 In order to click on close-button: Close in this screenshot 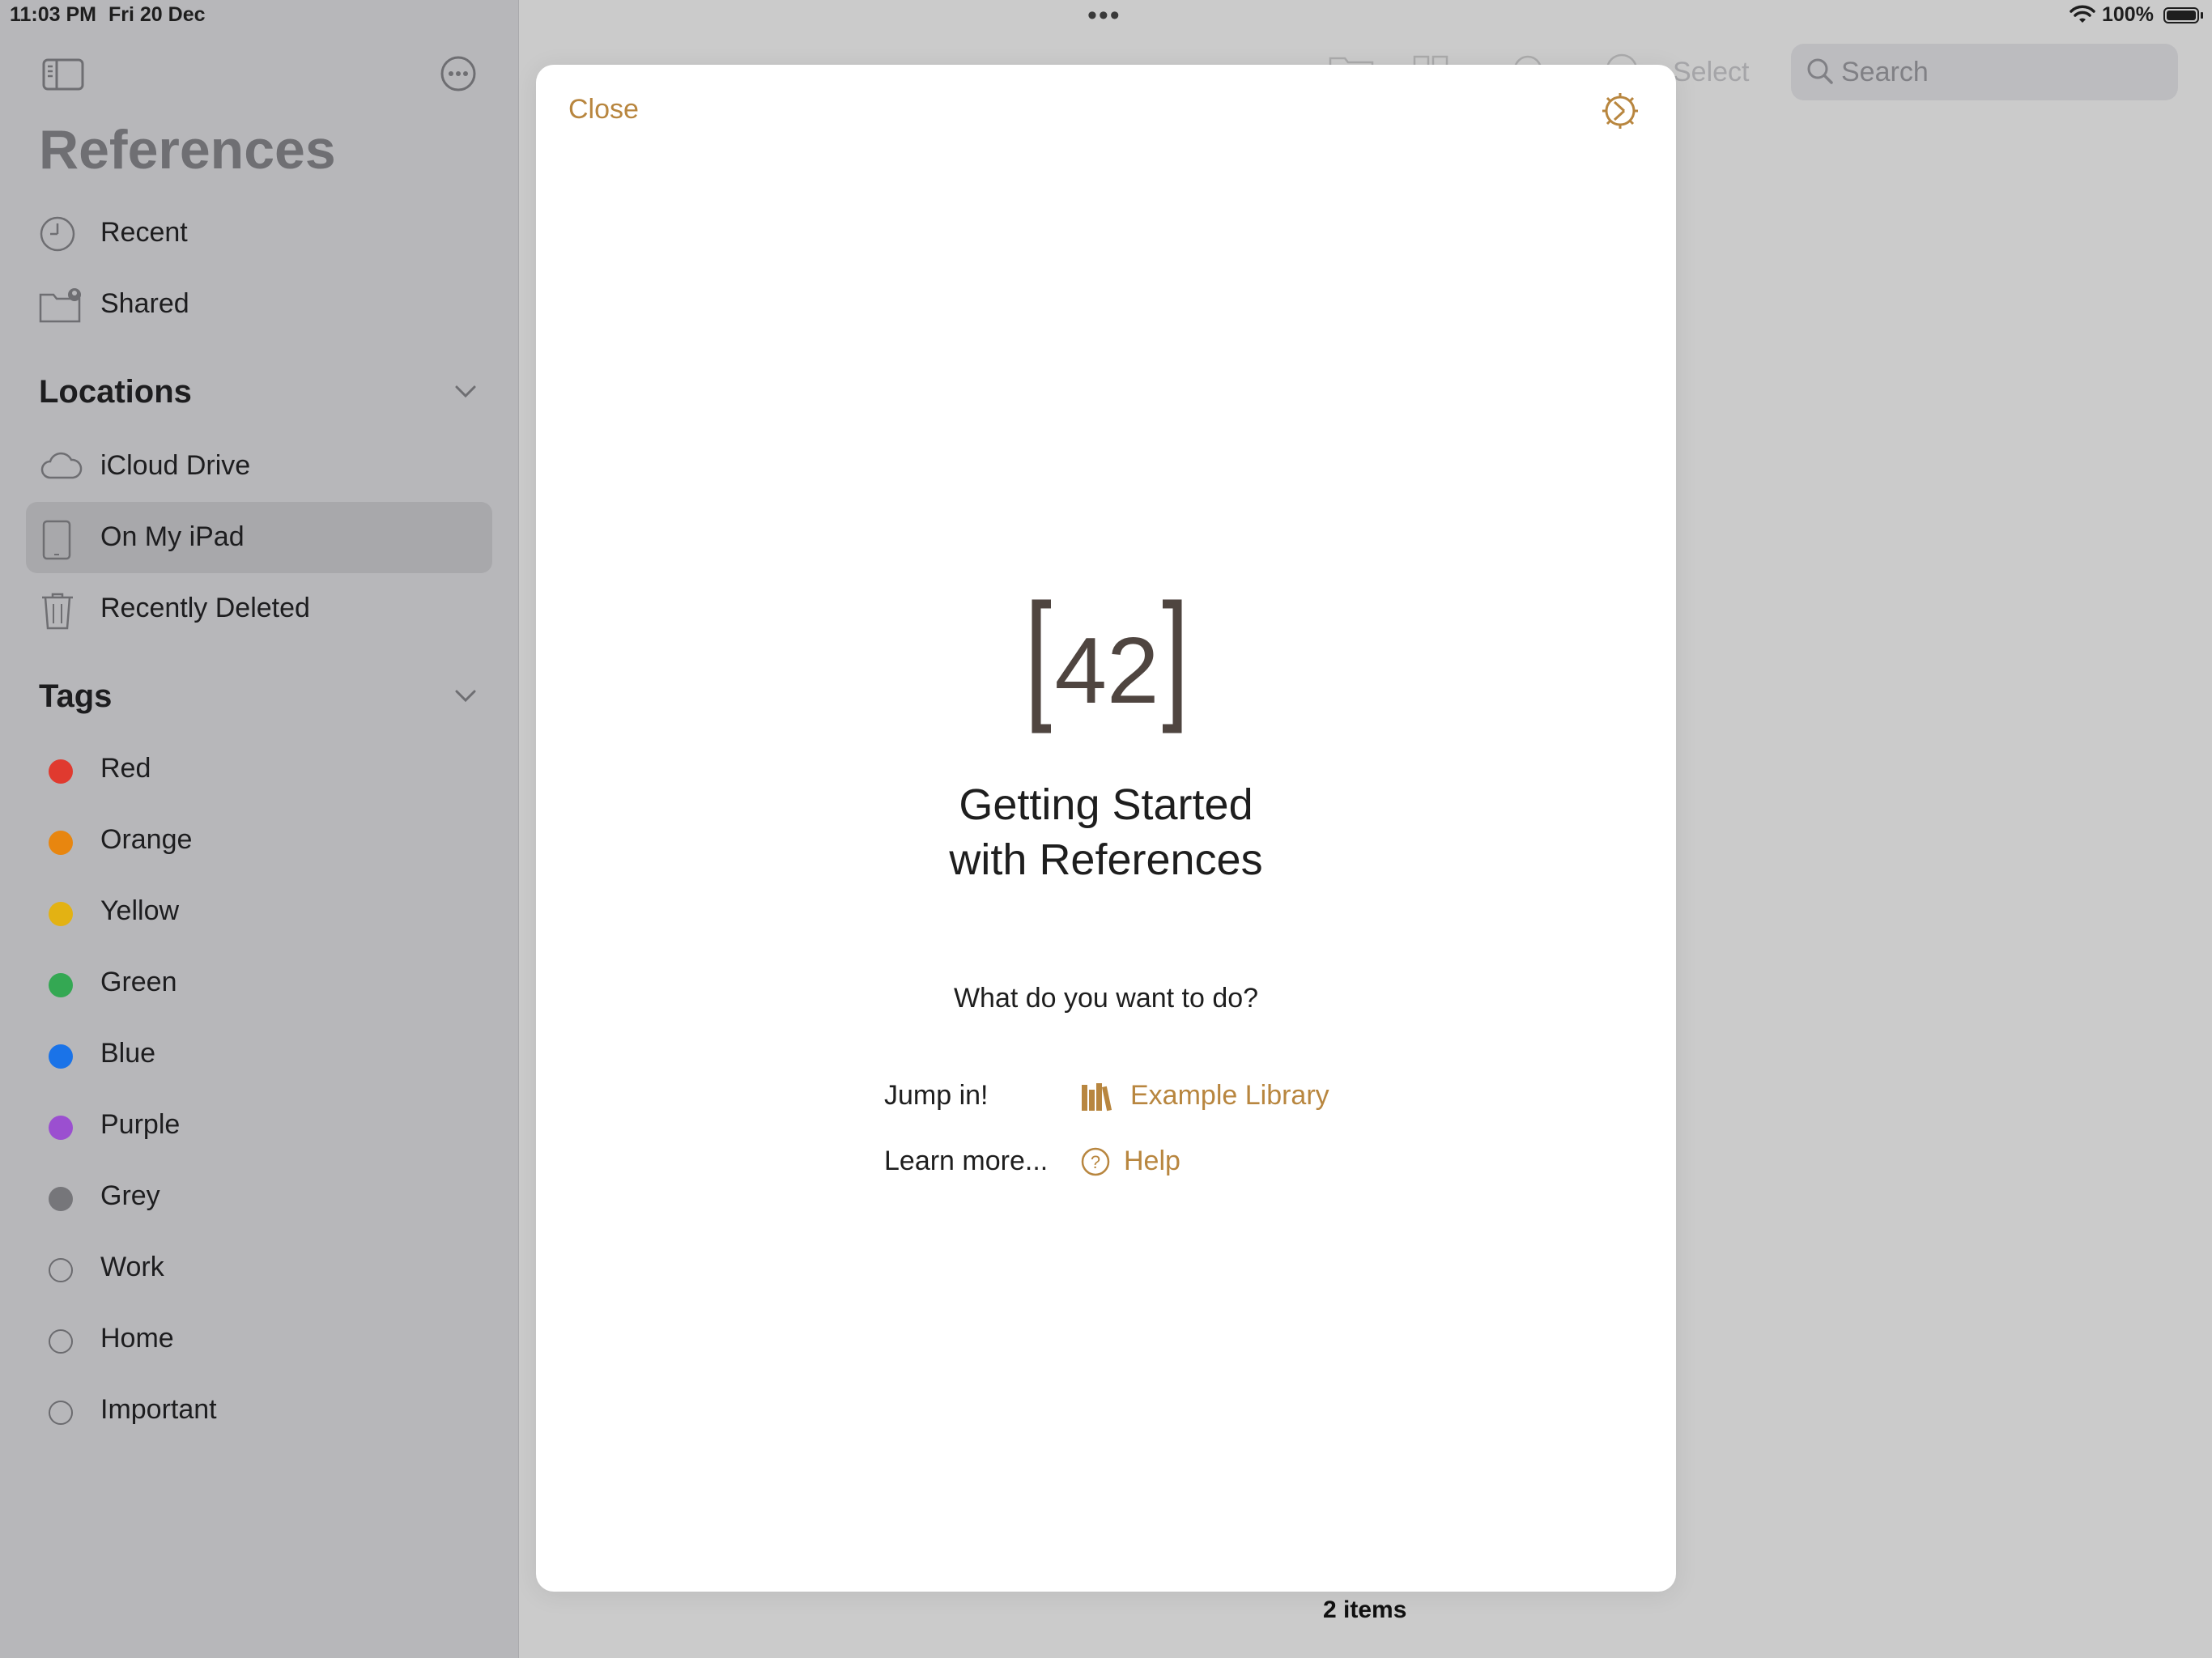, I will do `click(603, 109)`.